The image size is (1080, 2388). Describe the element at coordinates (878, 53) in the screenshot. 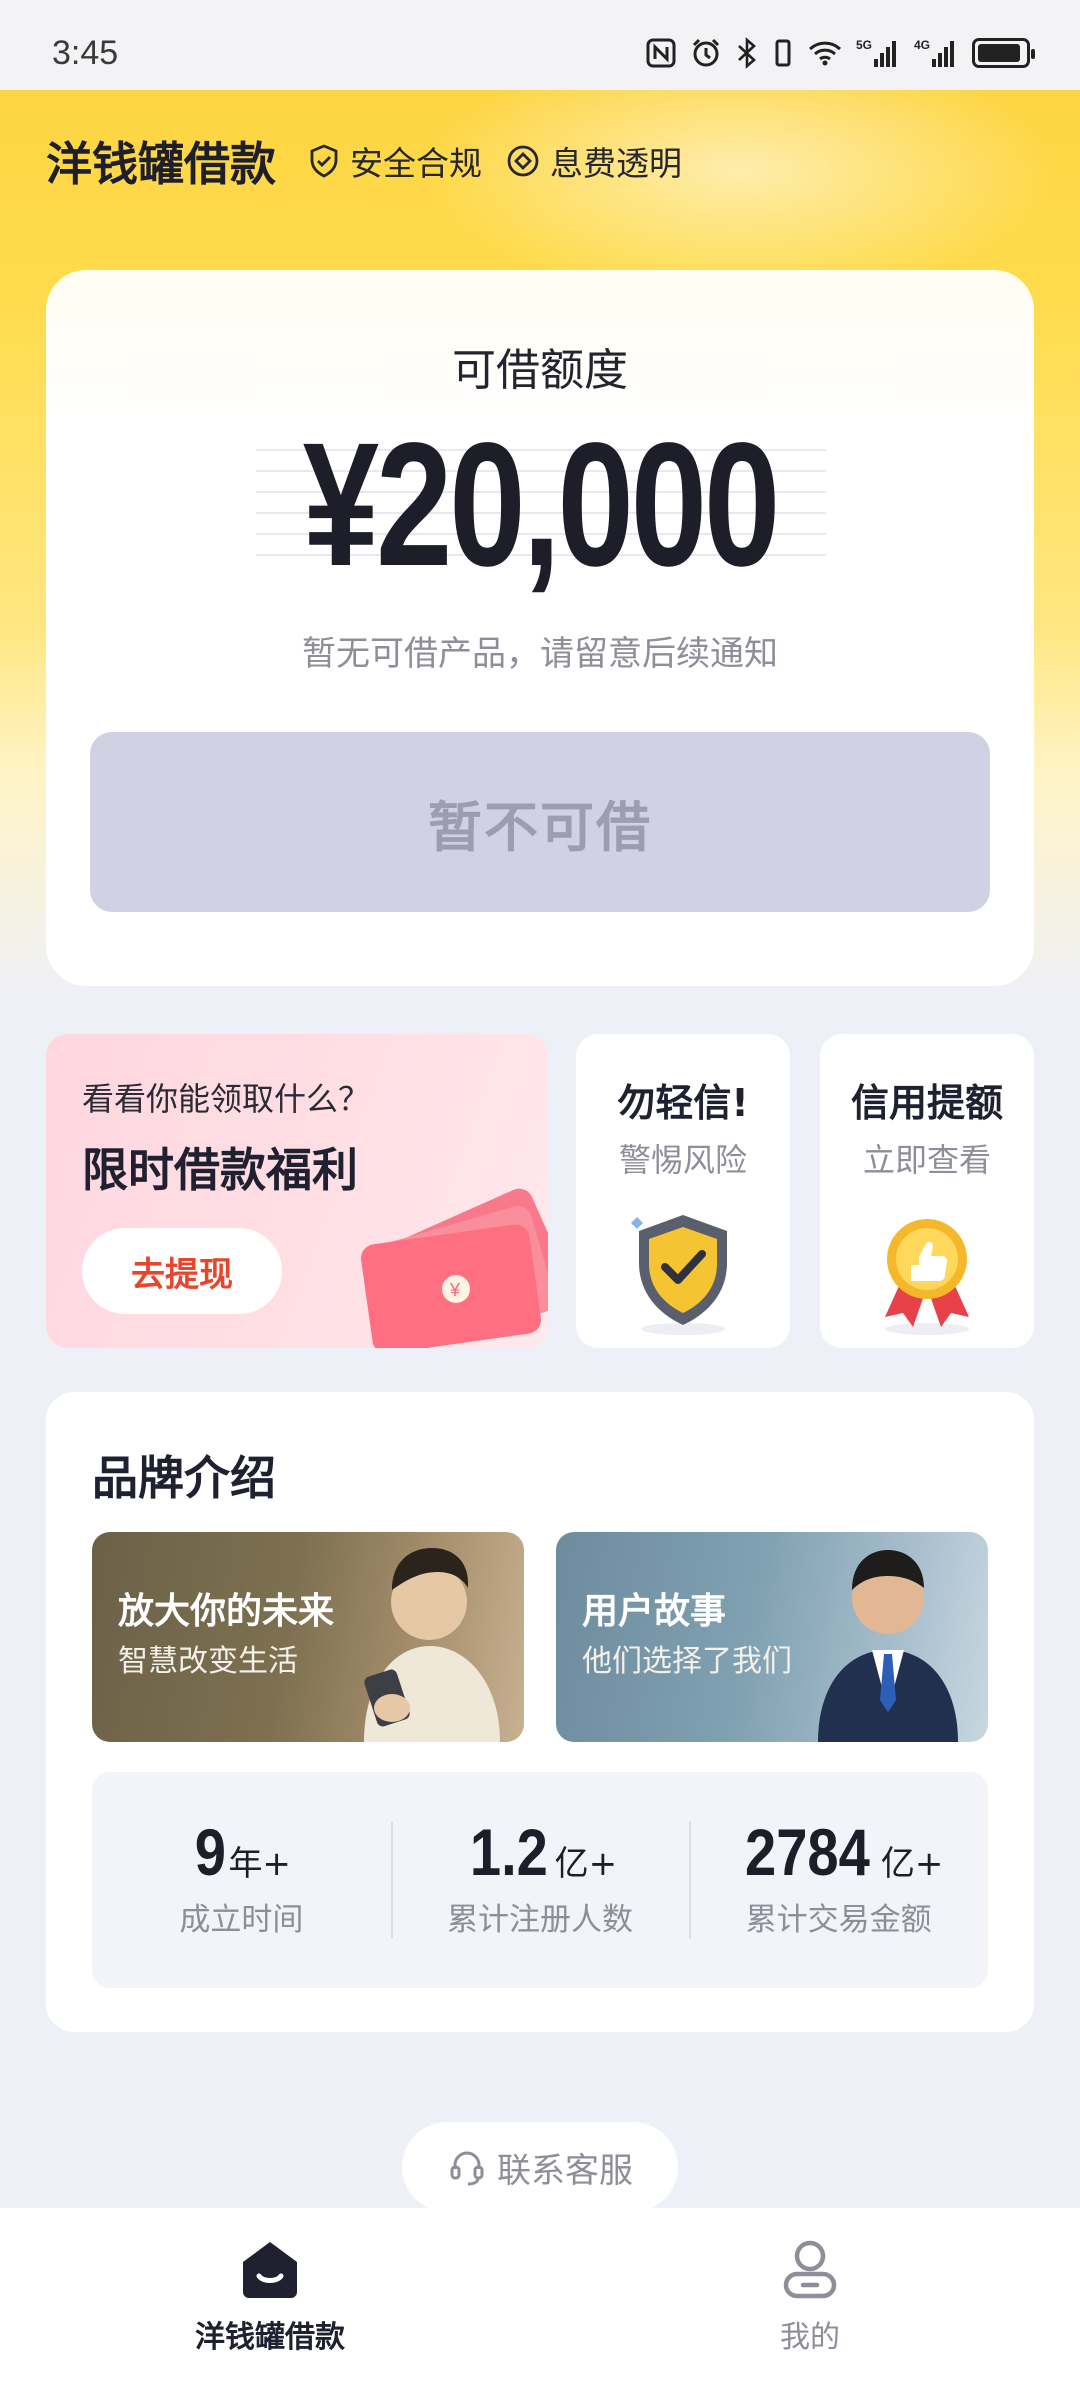

I see `signal-5g-icon: 5G` at that location.